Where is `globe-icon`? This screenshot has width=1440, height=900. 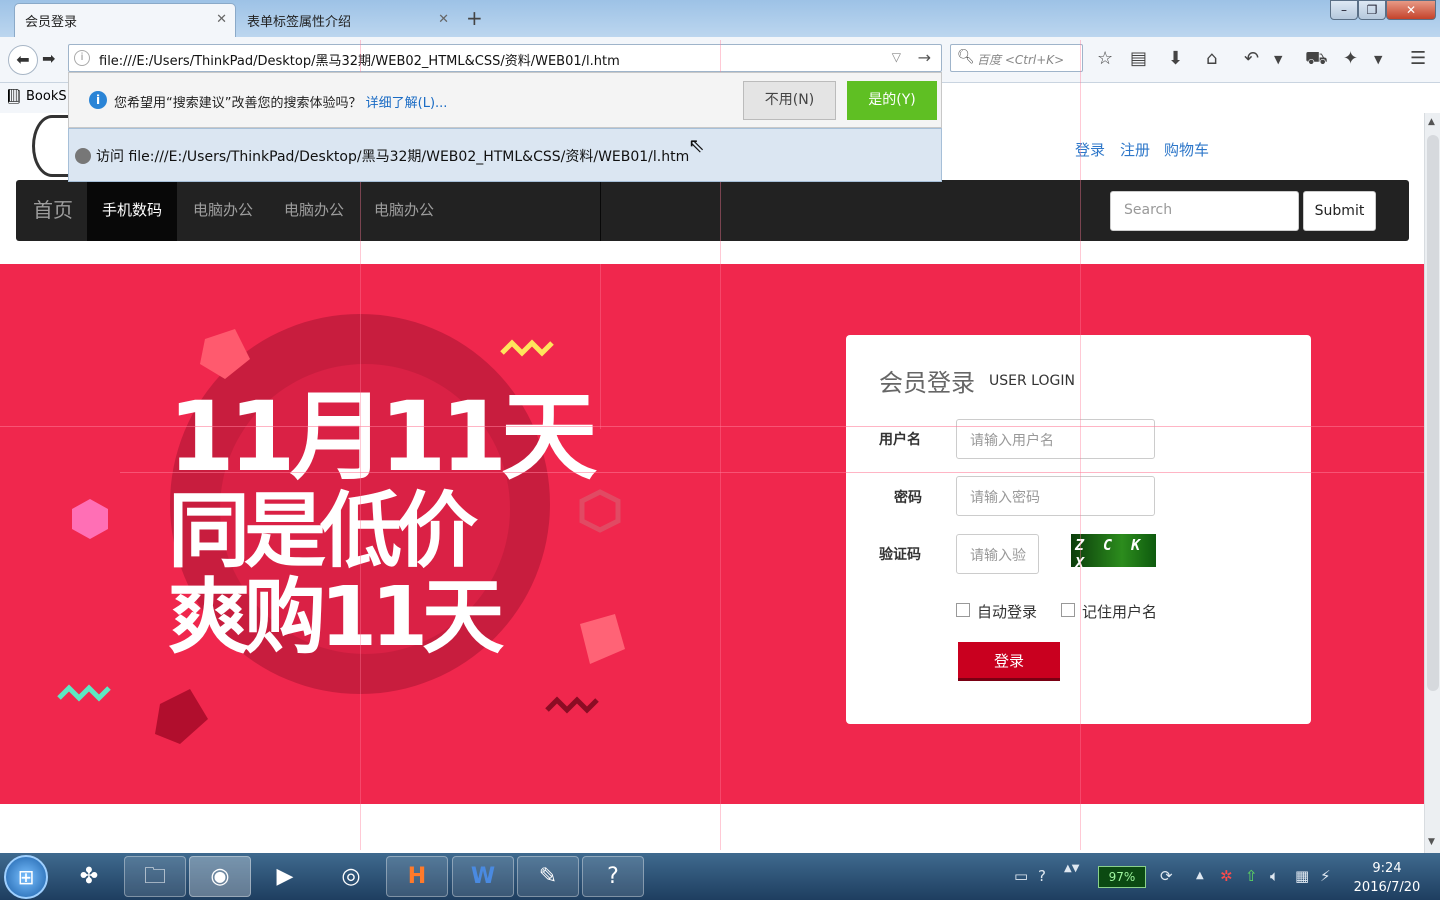 globe-icon is located at coordinates (83, 156).